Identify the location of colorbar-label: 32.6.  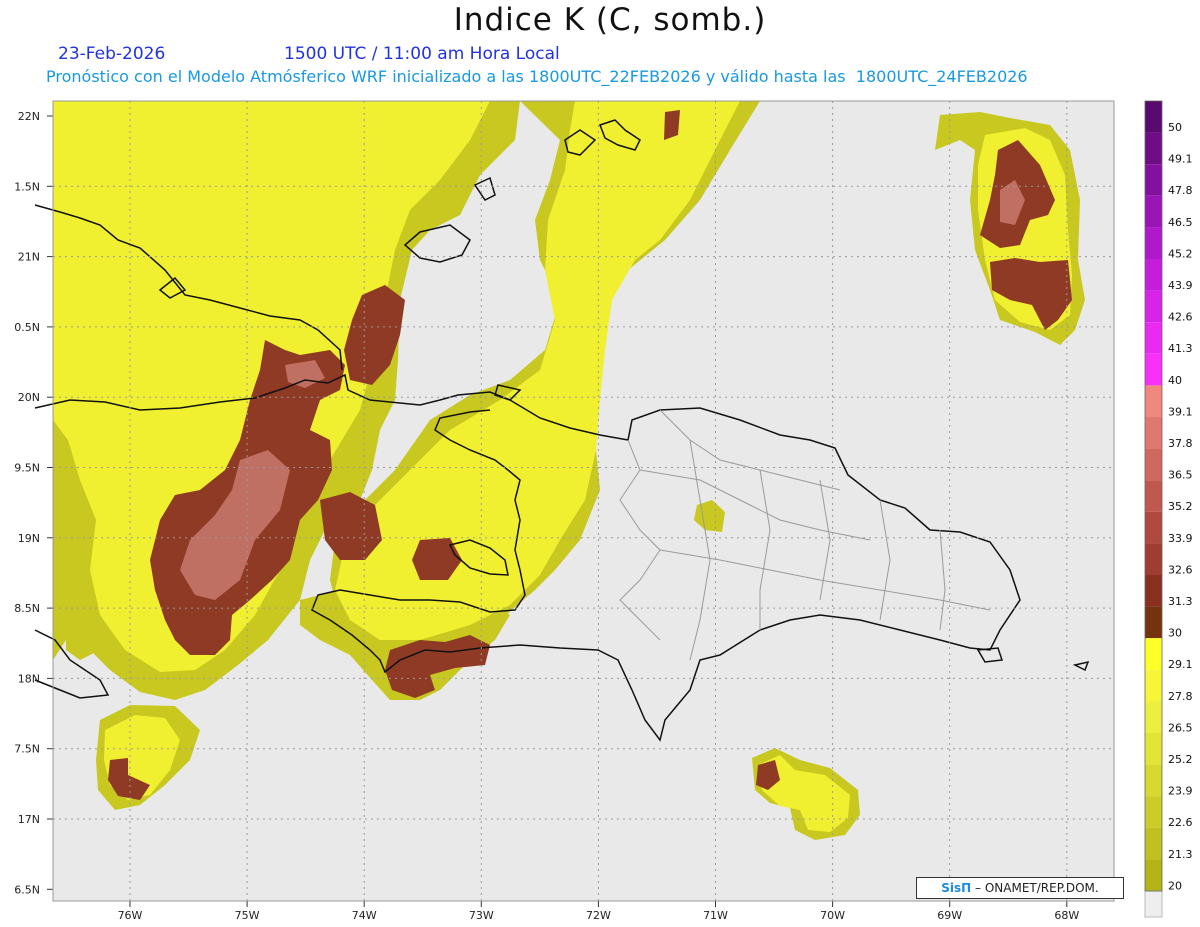
(1180, 569).